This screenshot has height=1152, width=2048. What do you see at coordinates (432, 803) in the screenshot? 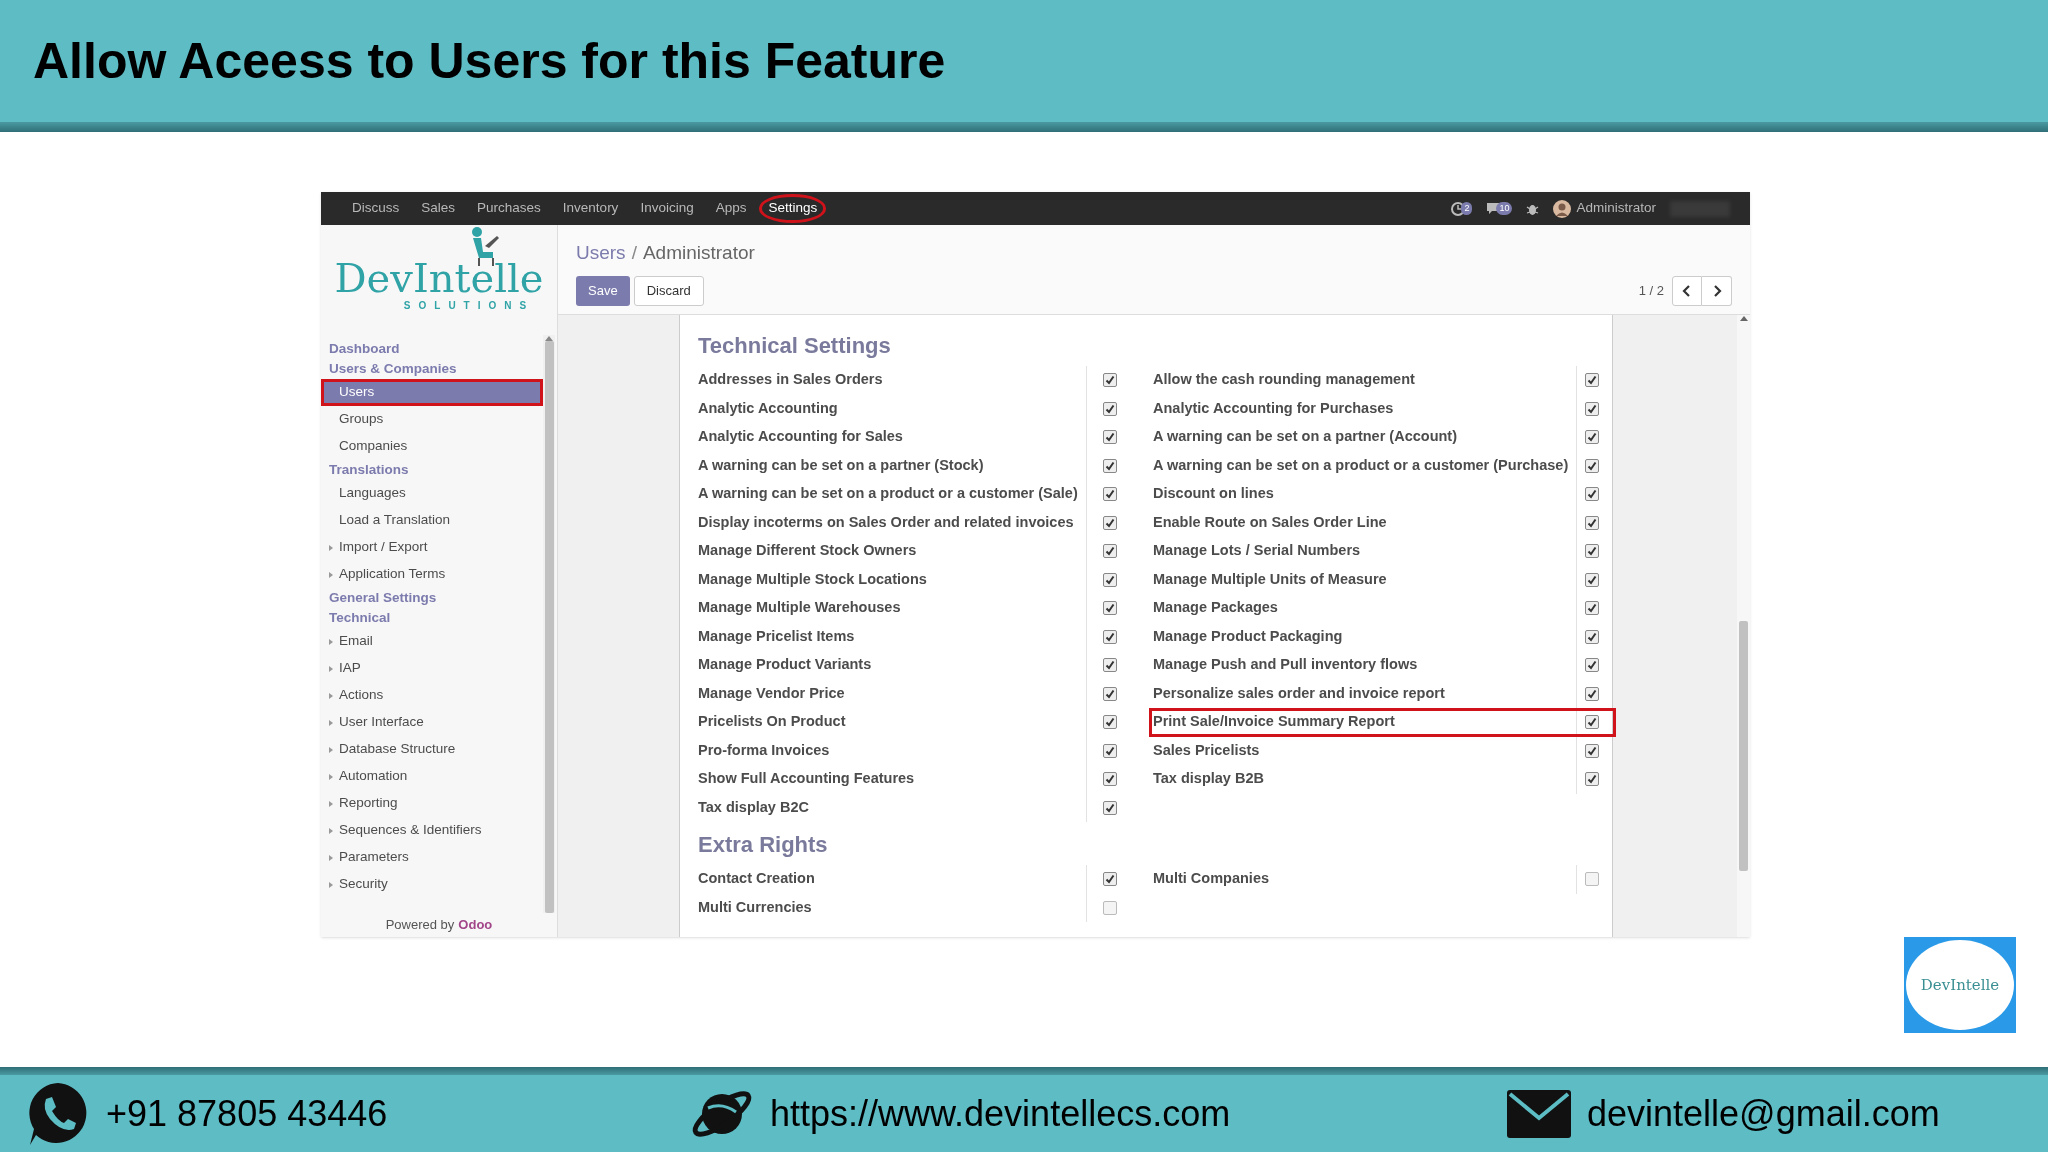
I see `sidebar-item: Reporting` at bounding box center [432, 803].